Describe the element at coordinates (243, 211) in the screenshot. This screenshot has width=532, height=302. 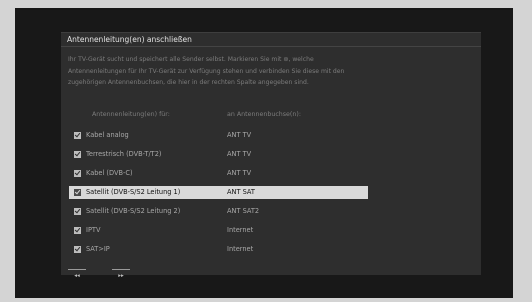
I see `row-socket: ANT SAT2` at that location.